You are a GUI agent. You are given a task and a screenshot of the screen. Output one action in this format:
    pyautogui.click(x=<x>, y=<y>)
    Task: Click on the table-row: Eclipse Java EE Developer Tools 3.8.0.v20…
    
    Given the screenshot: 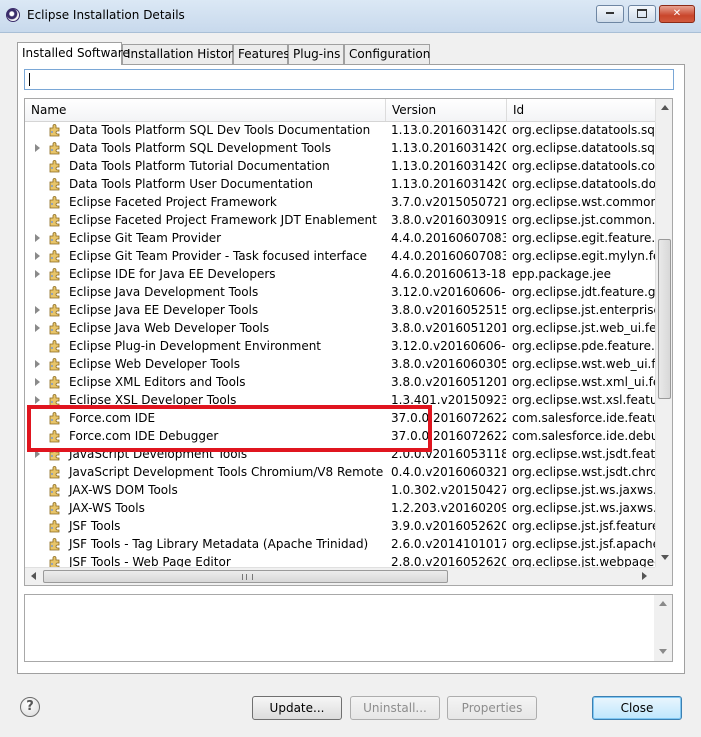 What is the action you would take?
    pyautogui.click(x=340, y=310)
    